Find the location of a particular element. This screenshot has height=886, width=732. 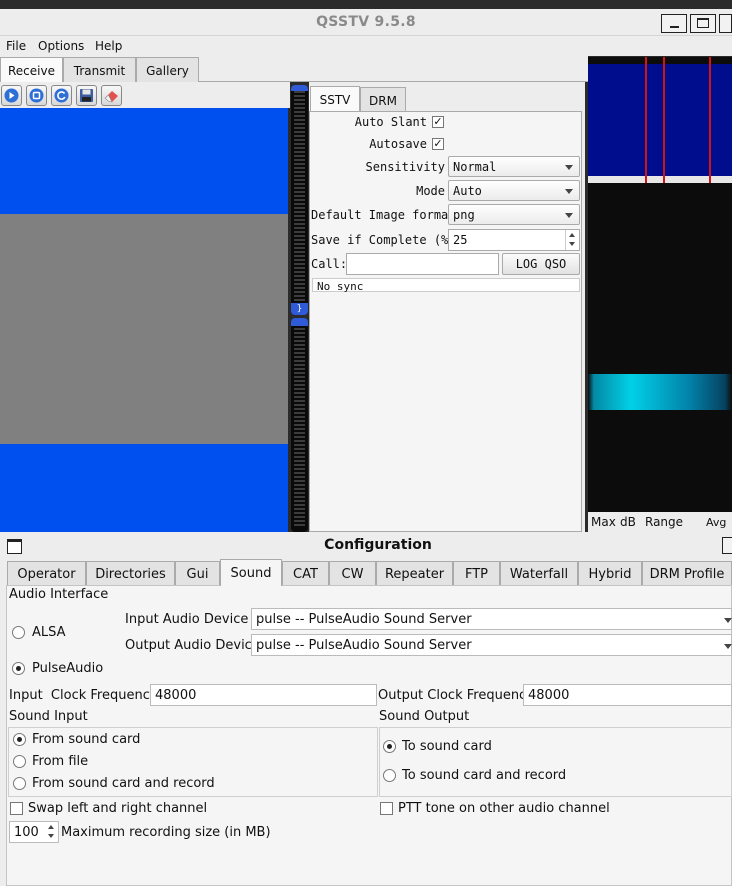

main-tabbar: Receive Transmit Gallery is located at coordinates (294, 69).